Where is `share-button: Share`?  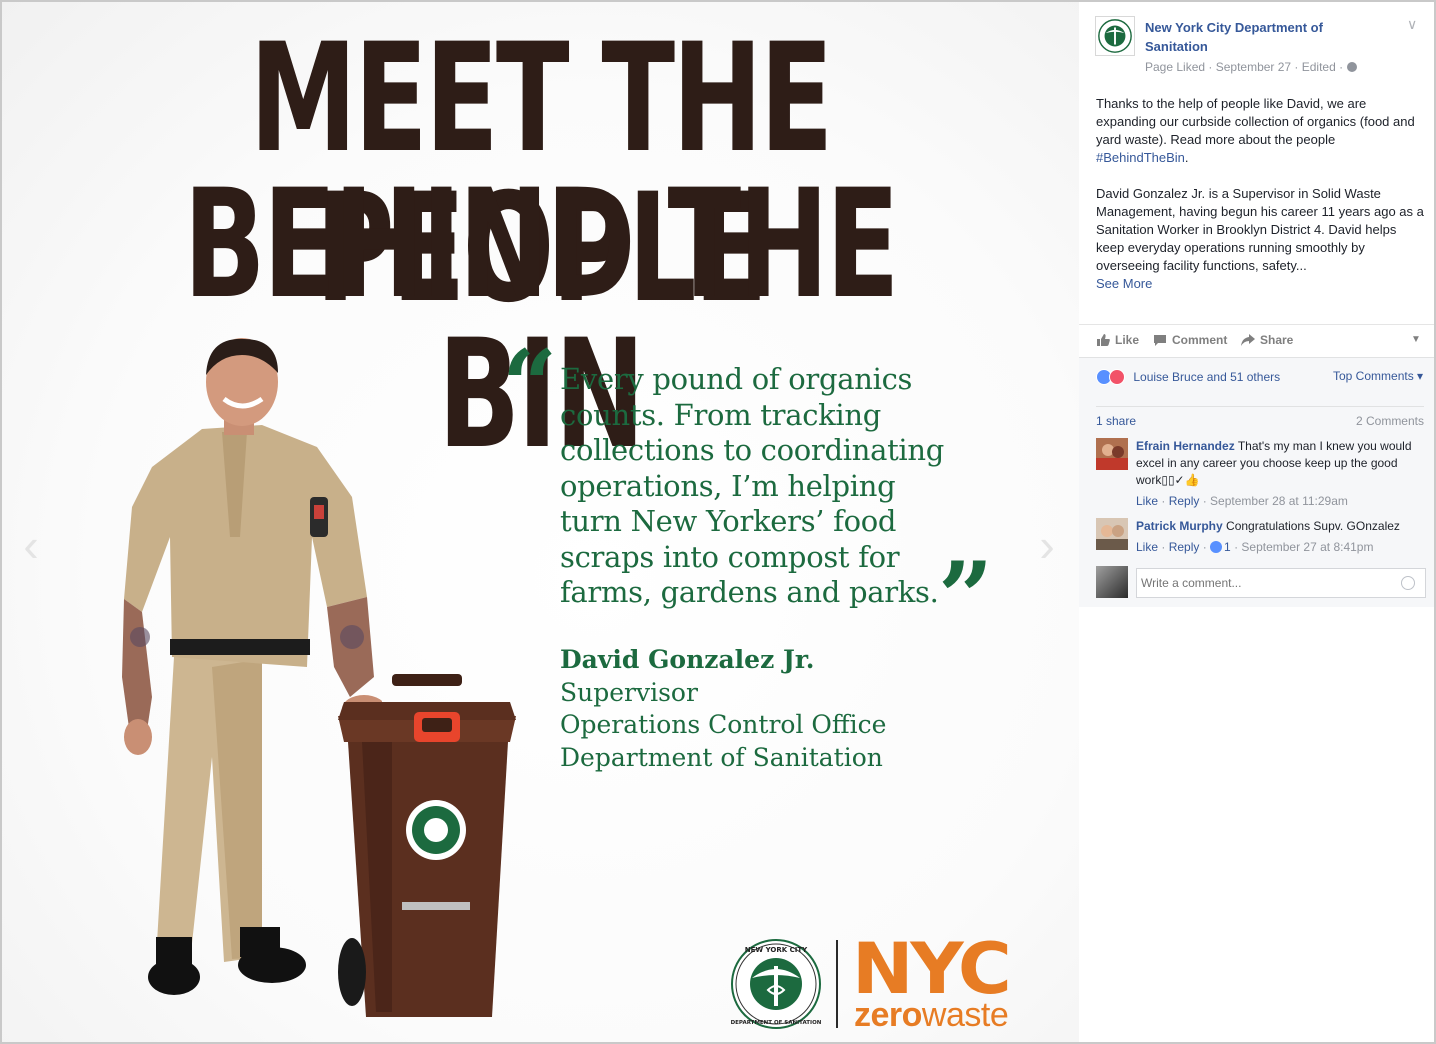 share-button: Share is located at coordinates (1267, 340).